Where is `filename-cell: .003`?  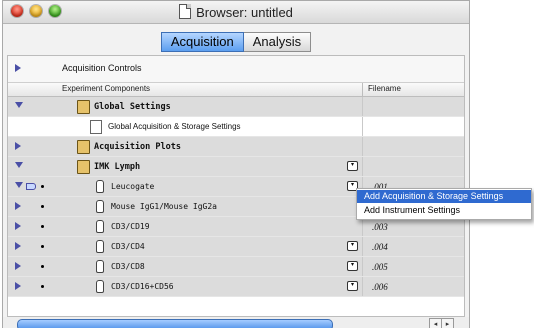 filename-cell: .003 is located at coordinates (380, 227).